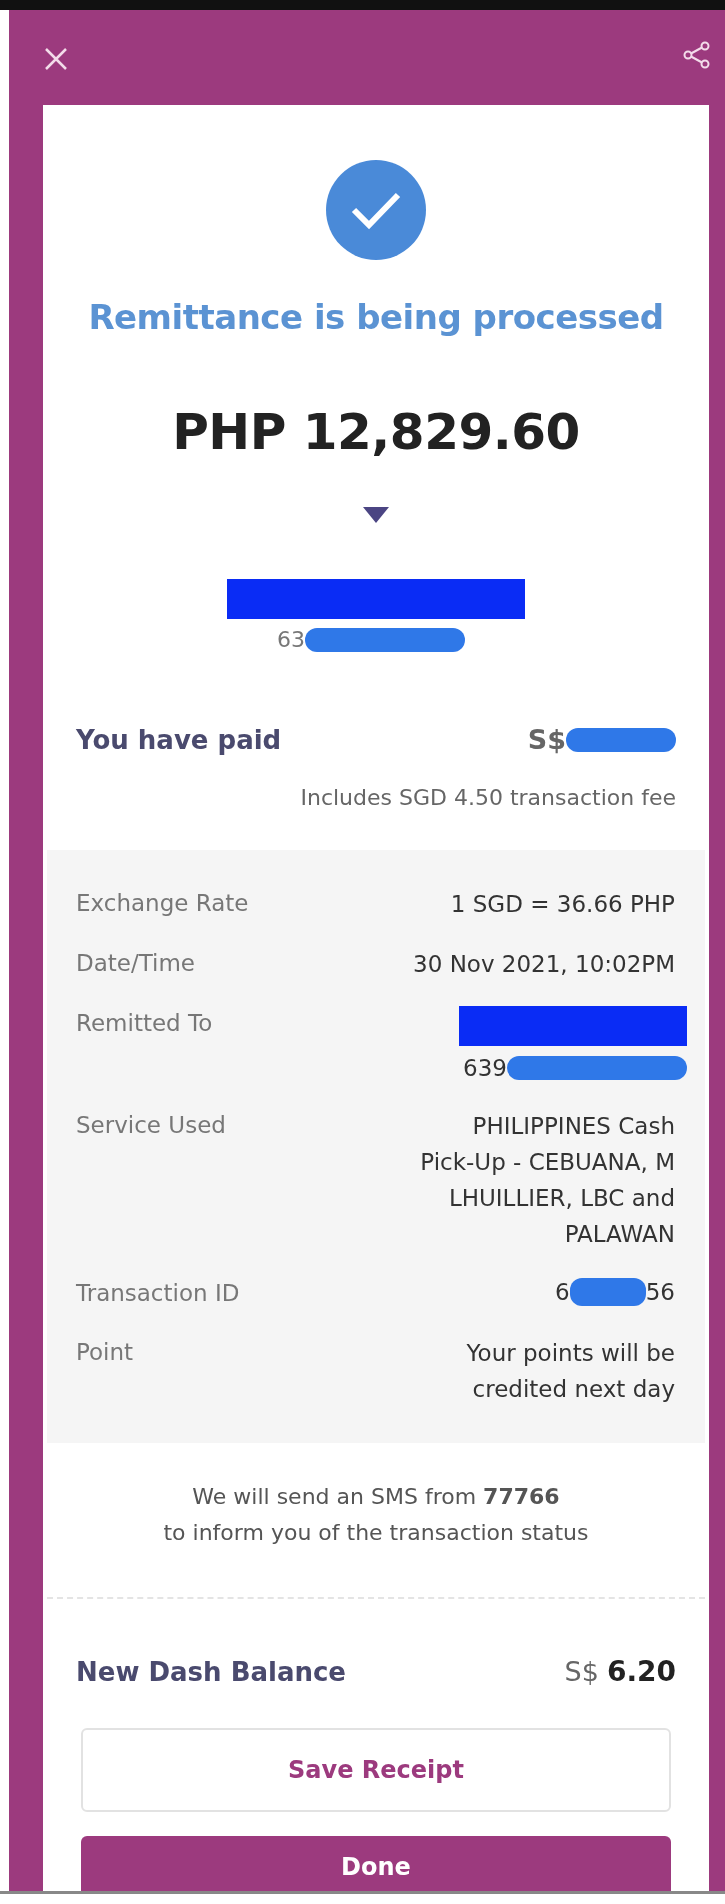  I want to click on balance-currency: S$, so click(581, 1671).